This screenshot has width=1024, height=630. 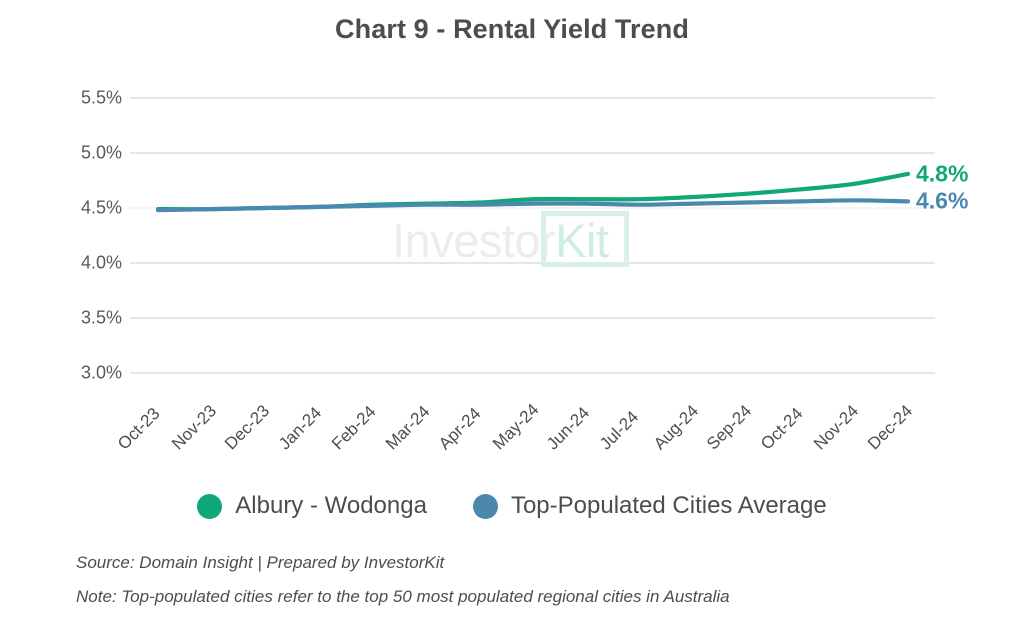 I want to click on legend-item-0: Albury - Wodonga, so click(x=312, y=506).